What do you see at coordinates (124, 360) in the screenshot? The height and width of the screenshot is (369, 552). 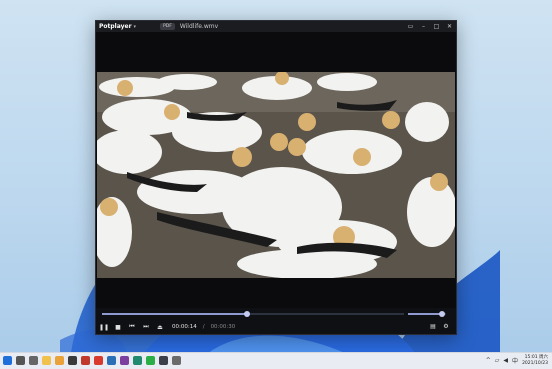 I see `onenote-icon` at bounding box center [124, 360].